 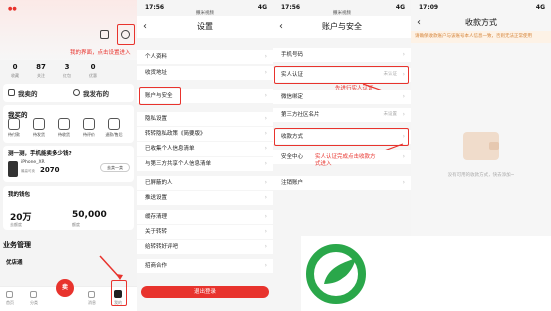 What do you see at coordinates (205, 217) in the screenshot?
I see `settings-row: 缓存清理 ›` at bounding box center [205, 217].